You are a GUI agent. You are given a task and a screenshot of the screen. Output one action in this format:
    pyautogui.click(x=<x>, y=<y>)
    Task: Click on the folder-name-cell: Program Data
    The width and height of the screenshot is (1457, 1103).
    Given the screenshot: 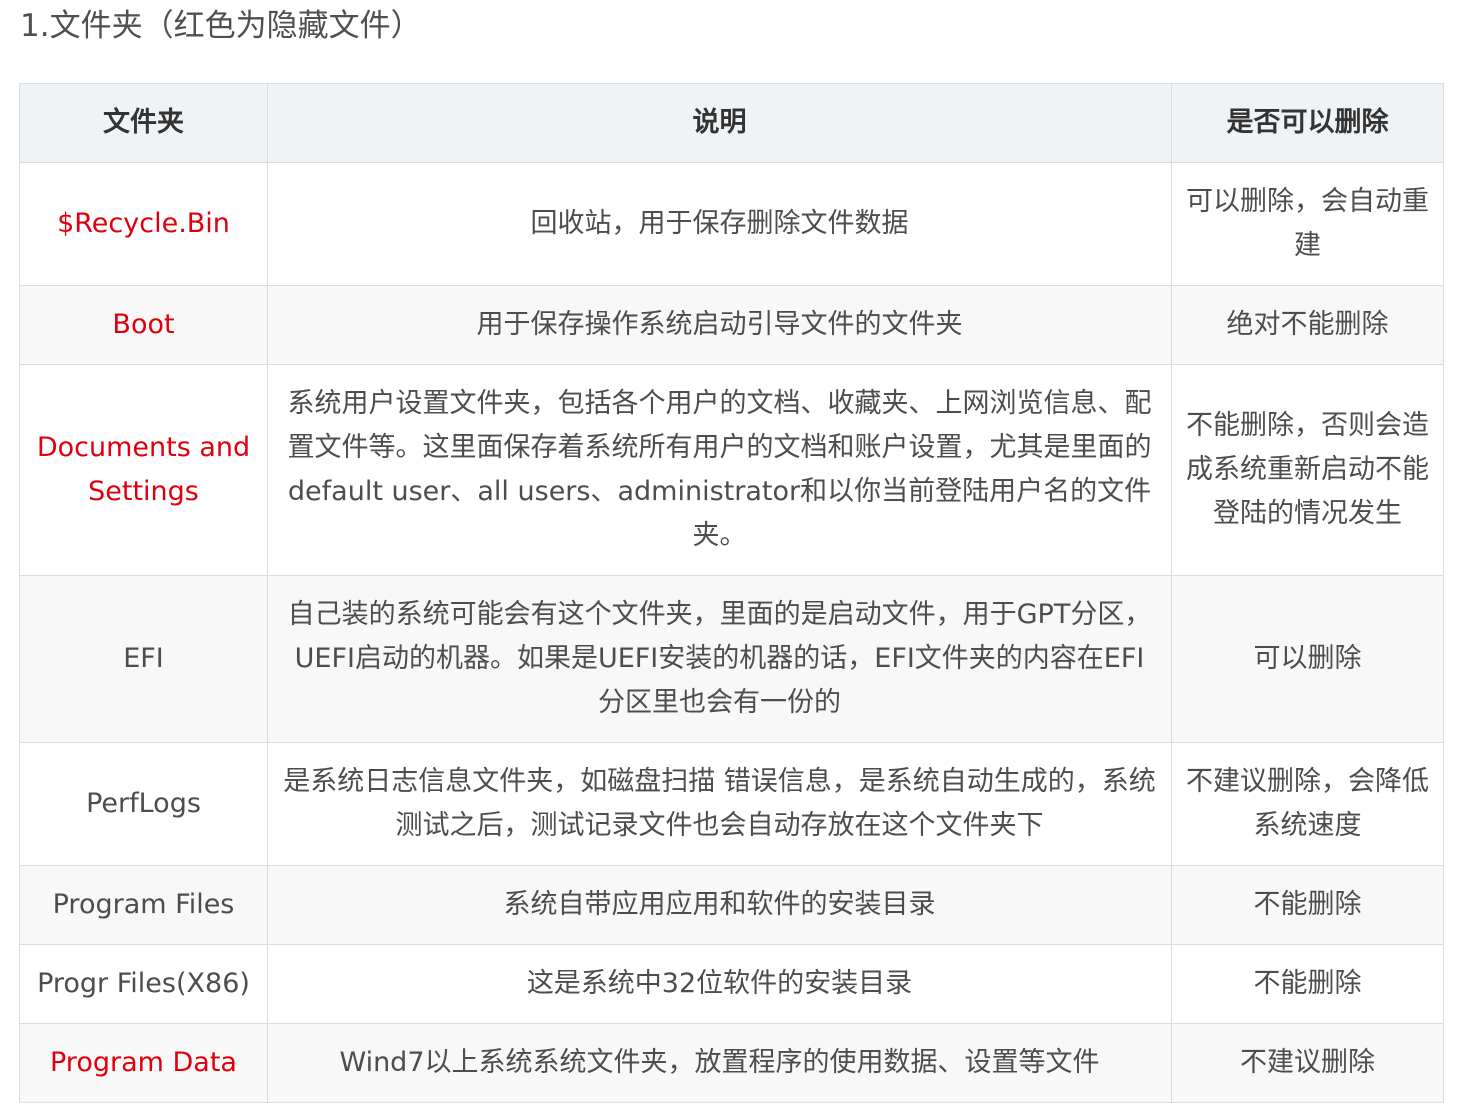 What is the action you would take?
    pyautogui.click(x=143, y=1063)
    